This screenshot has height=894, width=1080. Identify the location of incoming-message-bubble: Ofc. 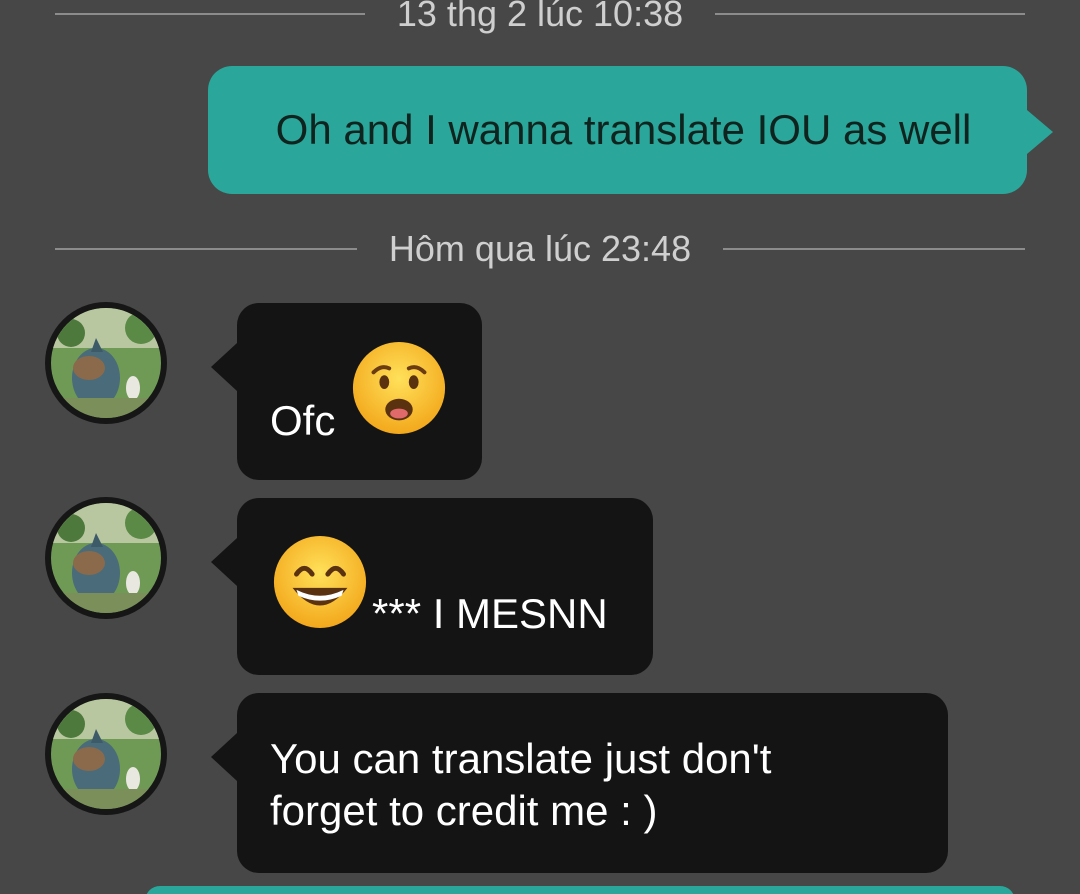
(346, 391).